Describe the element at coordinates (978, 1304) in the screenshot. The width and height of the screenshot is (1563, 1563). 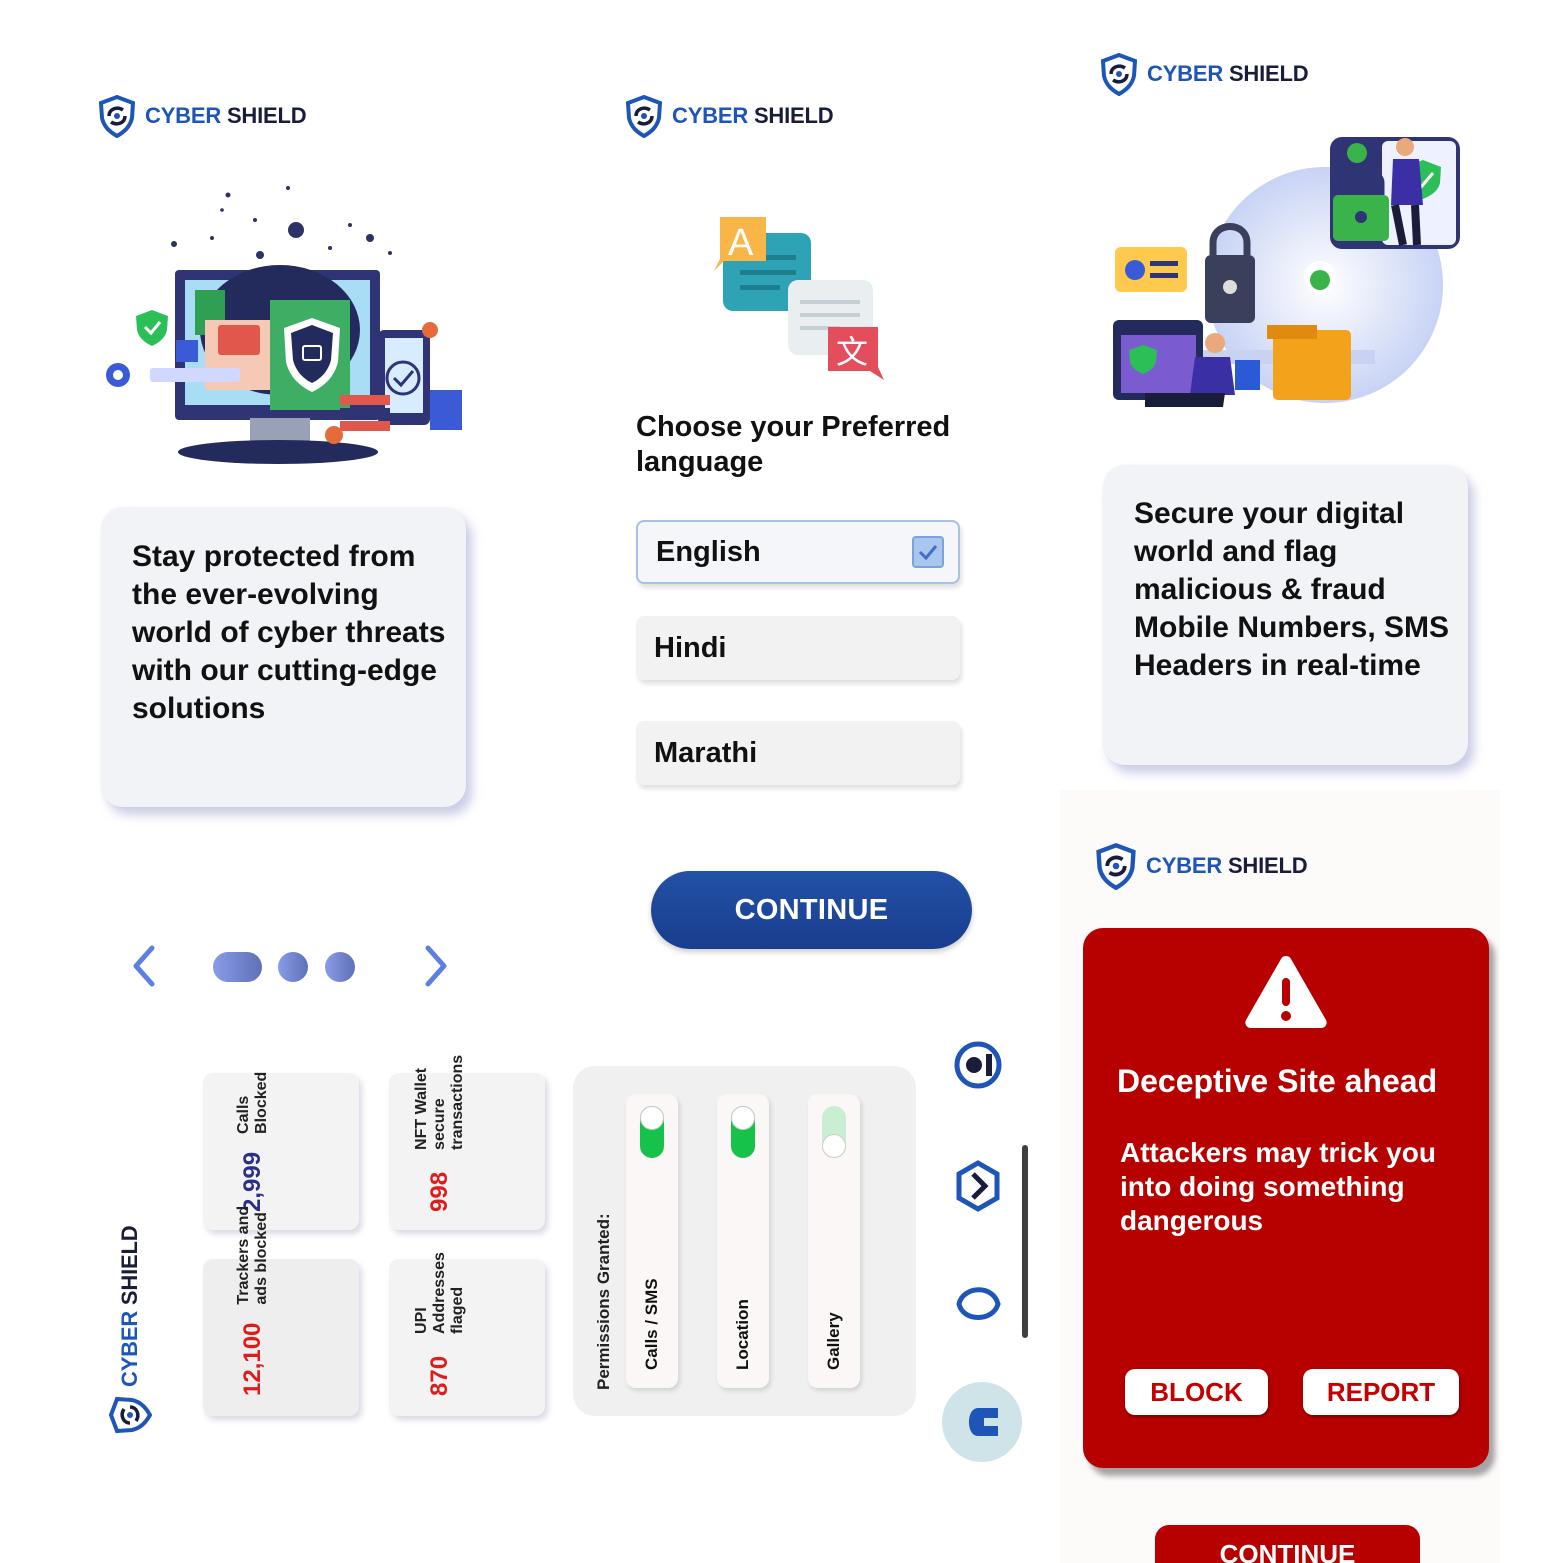
I see `lemon-nav-icon` at that location.